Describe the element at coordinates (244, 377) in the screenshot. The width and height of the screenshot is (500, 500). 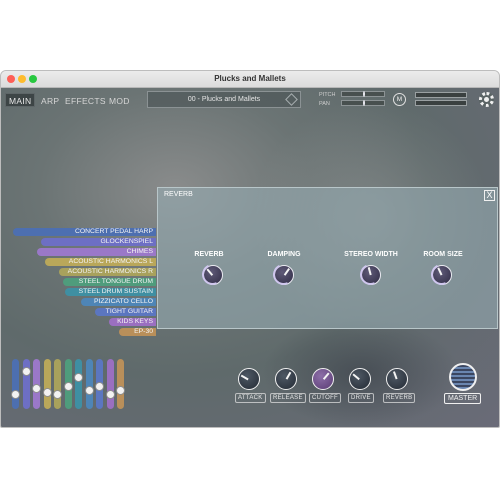
I see `attack-knob-needle` at that location.